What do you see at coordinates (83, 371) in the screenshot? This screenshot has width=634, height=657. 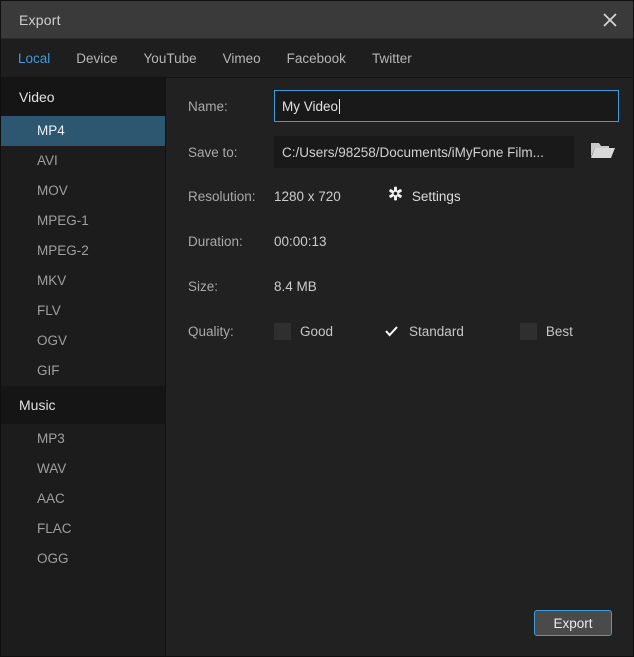 I see `sidebar-item-gif: GIF` at bounding box center [83, 371].